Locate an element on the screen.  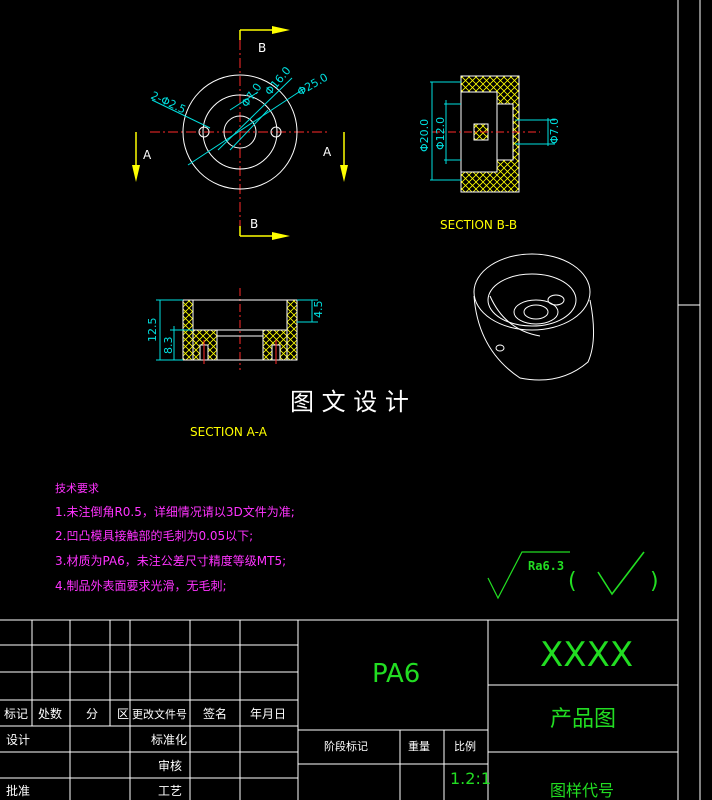
tb-role-process: 工艺 is located at coordinates (170, 791).